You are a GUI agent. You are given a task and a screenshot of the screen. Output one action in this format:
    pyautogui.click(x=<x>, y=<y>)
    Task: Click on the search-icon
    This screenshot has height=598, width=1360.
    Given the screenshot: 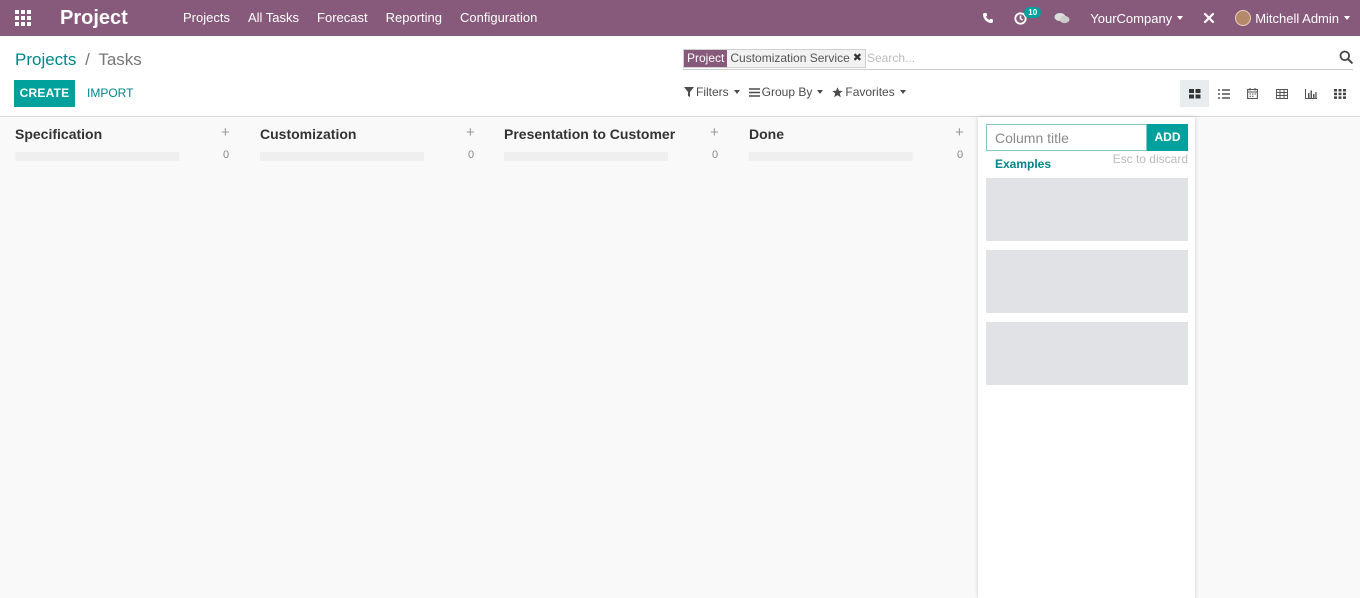 What is the action you would take?
    pyautogui.click(x=1346, y=58)
    